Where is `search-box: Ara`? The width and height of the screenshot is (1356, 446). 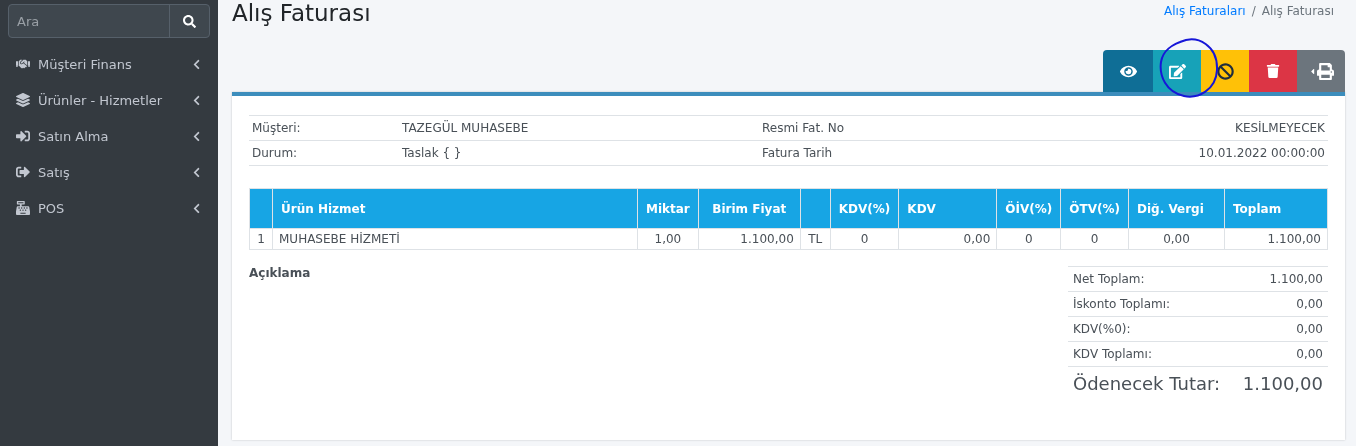
search-box: Ara is located at coordinates (109, 21).